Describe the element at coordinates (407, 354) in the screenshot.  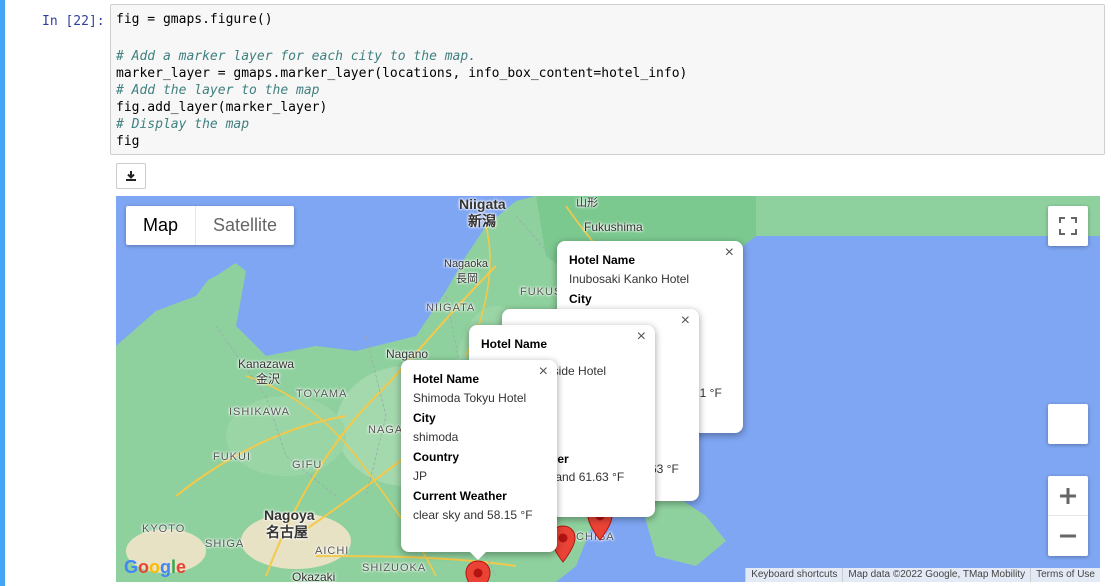
I see `map-label-nagano: Nagano` at that location.